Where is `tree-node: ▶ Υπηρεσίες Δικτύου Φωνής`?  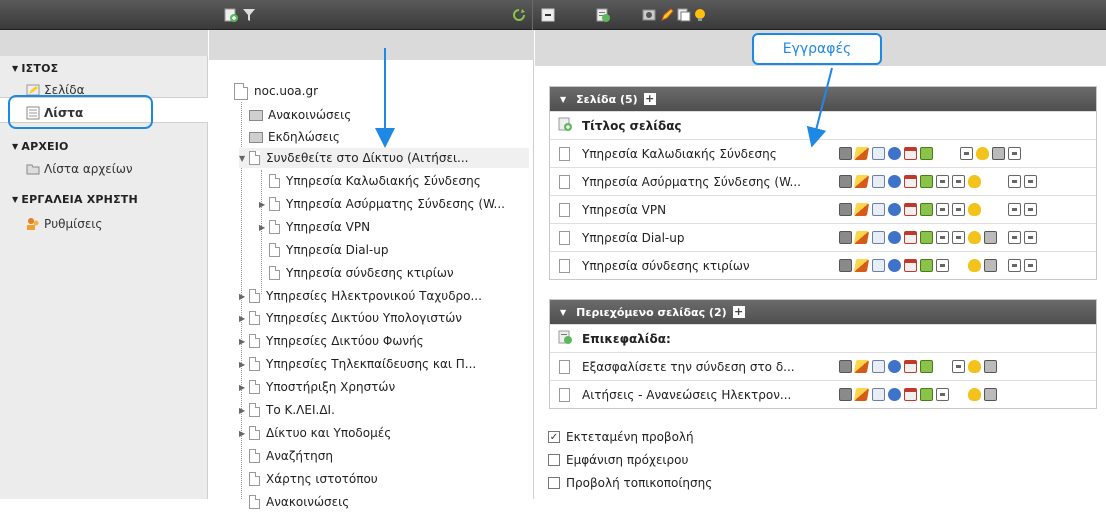
tree-node: ▶ Υπηρεσίες Δικτύου Φωνής is located at coordinates (331, 341).